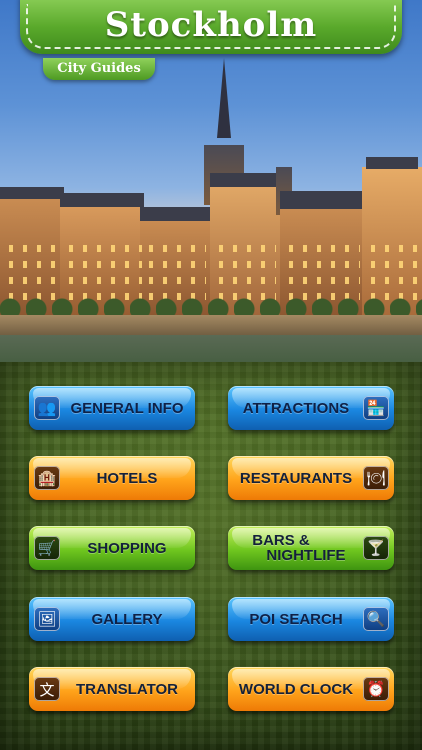 This screenshot has height=750, width=422. Describe the element at coordinates (127, 408) in the screenshot. I see `general-info-label: GENERAL INFO` at that location.